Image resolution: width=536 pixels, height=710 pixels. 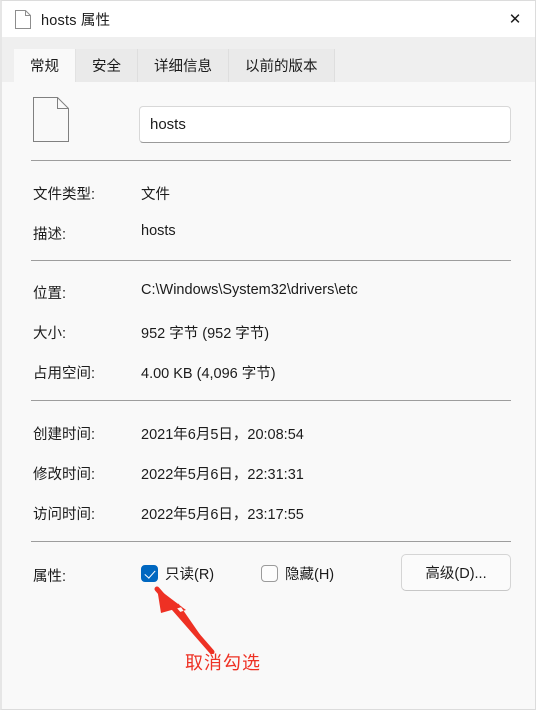 What do you see at coordinates (64, 515) in the screenshot?
I see `accessed-label: 访问时间:` at bounding box center [64, 515].